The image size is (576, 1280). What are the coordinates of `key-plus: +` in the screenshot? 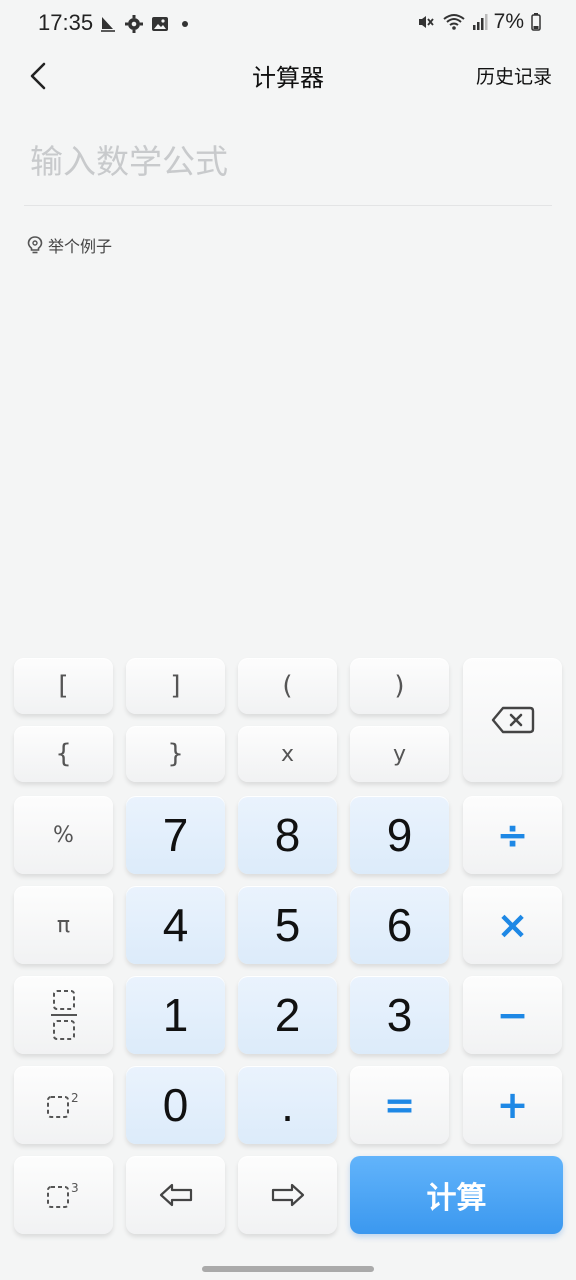 It's located at (512, 1105).